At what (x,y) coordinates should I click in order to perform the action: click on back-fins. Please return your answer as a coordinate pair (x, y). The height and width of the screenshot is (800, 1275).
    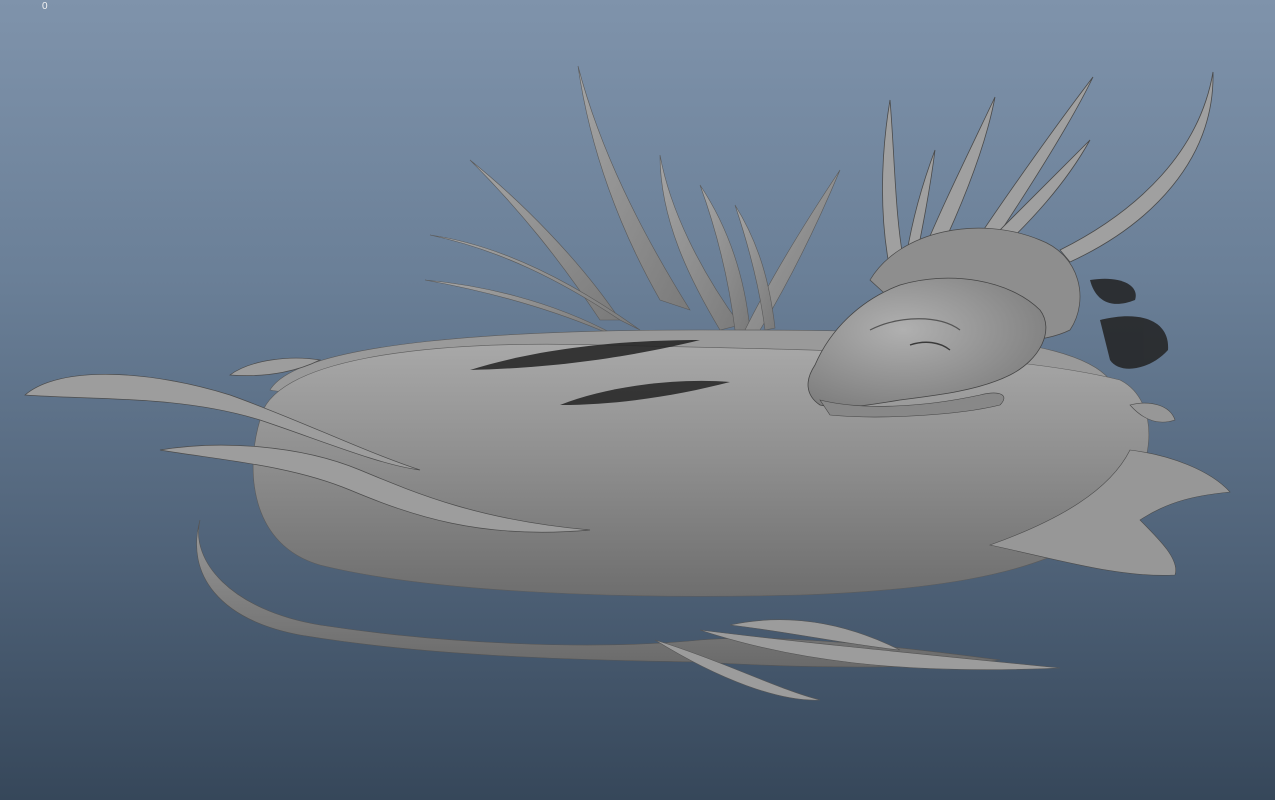
    Looking at the image, I should click on (632, 200).